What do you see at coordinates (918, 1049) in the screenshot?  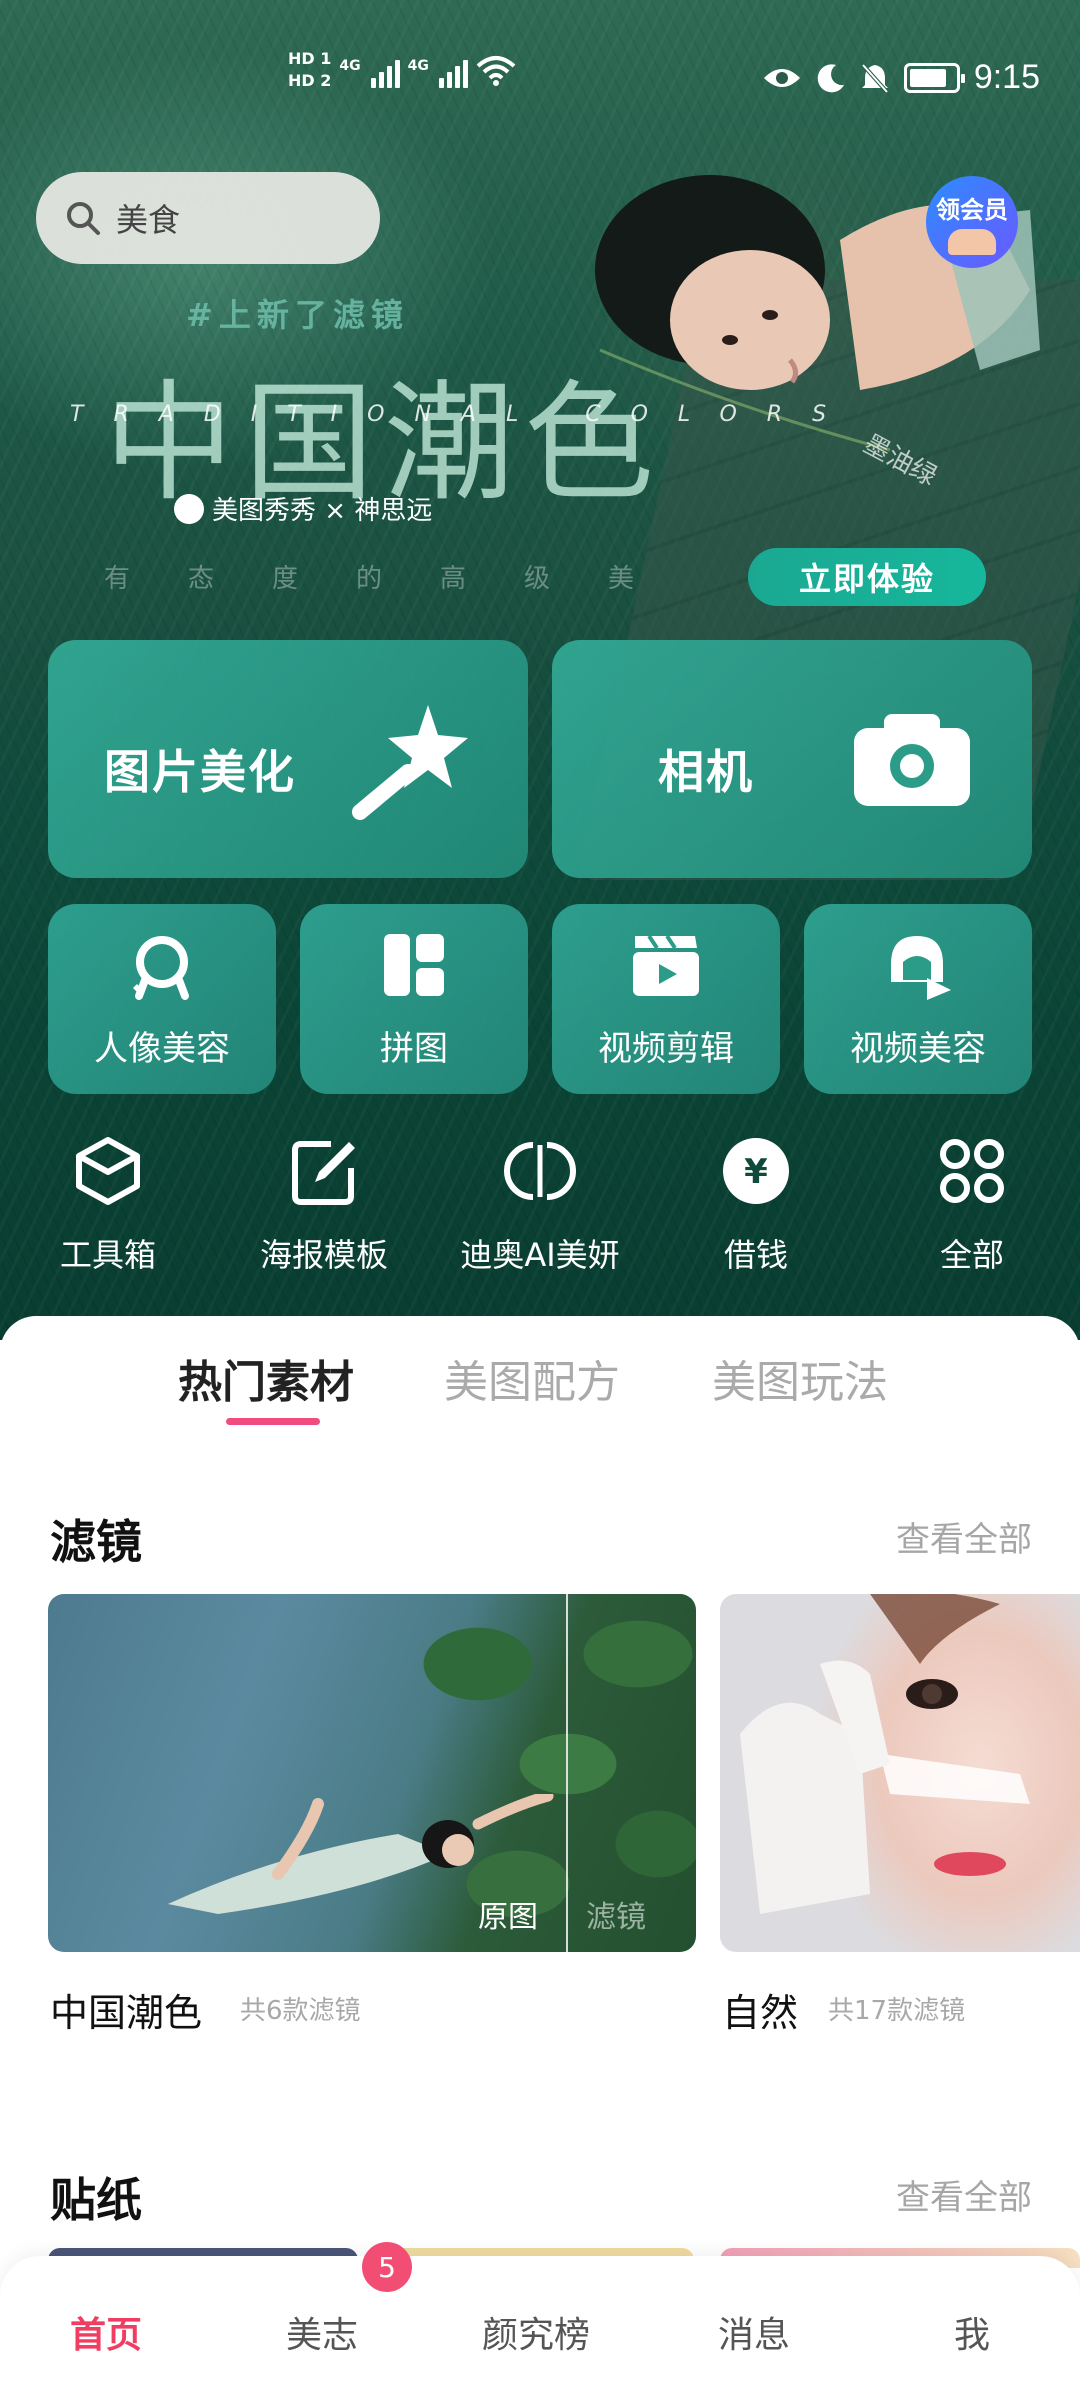 I see `video-beauty-label: 视频美容` at bounding box center [918, 1049].